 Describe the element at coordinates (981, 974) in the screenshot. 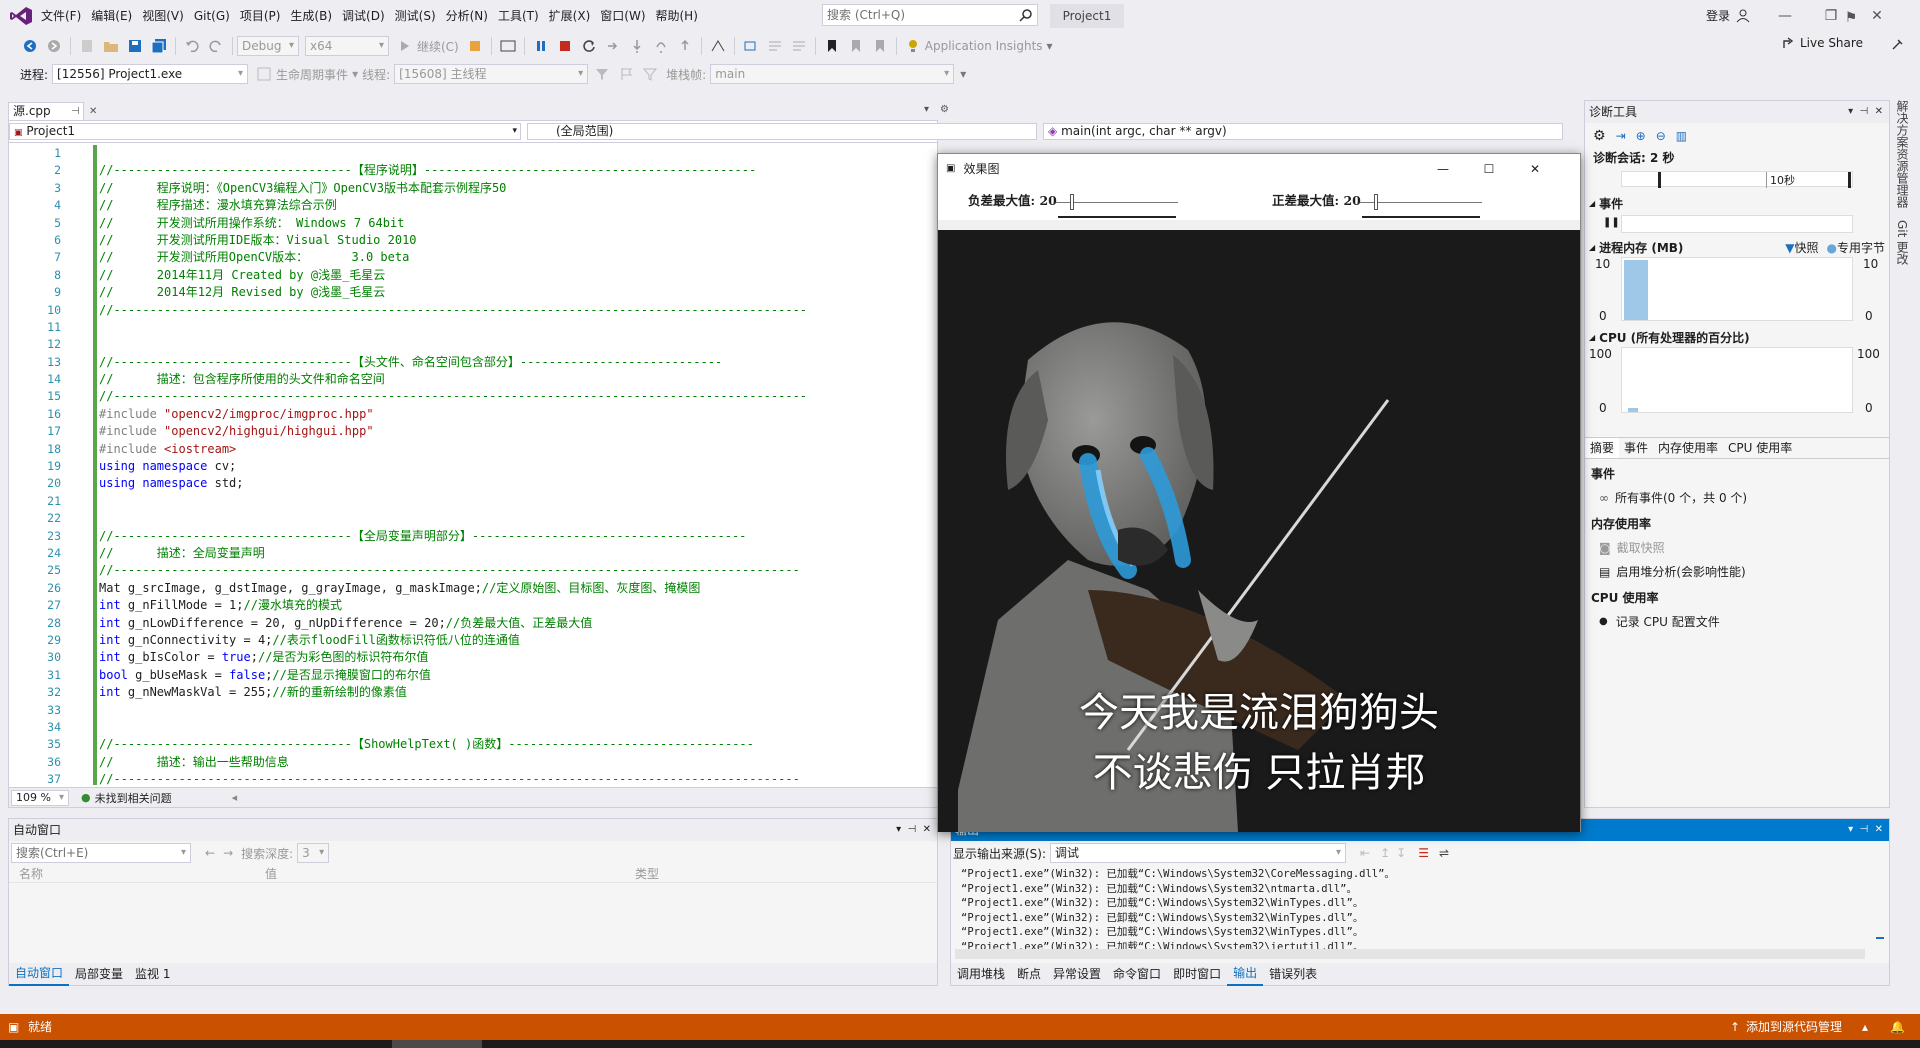

I see `output-bottom-tab: 调用堆栈` at that location.